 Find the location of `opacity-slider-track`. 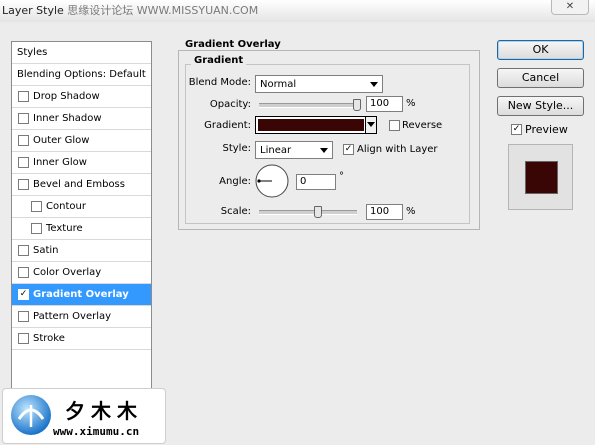

opacity-slider-track is located at coordinates (308, 105).